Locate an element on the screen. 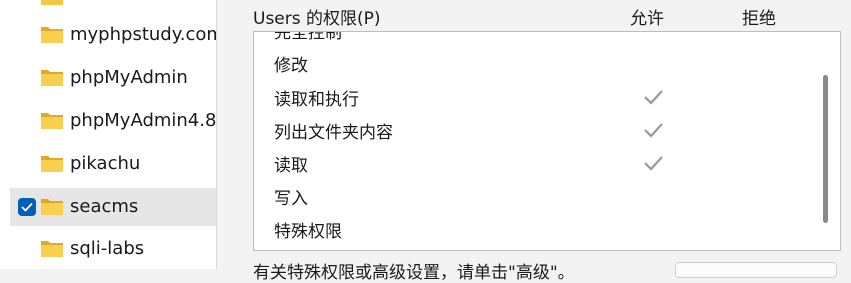 This screenshot has width=851, height=283. permission-name: 列出文件夹内容 is located at coordinates (333, 133).